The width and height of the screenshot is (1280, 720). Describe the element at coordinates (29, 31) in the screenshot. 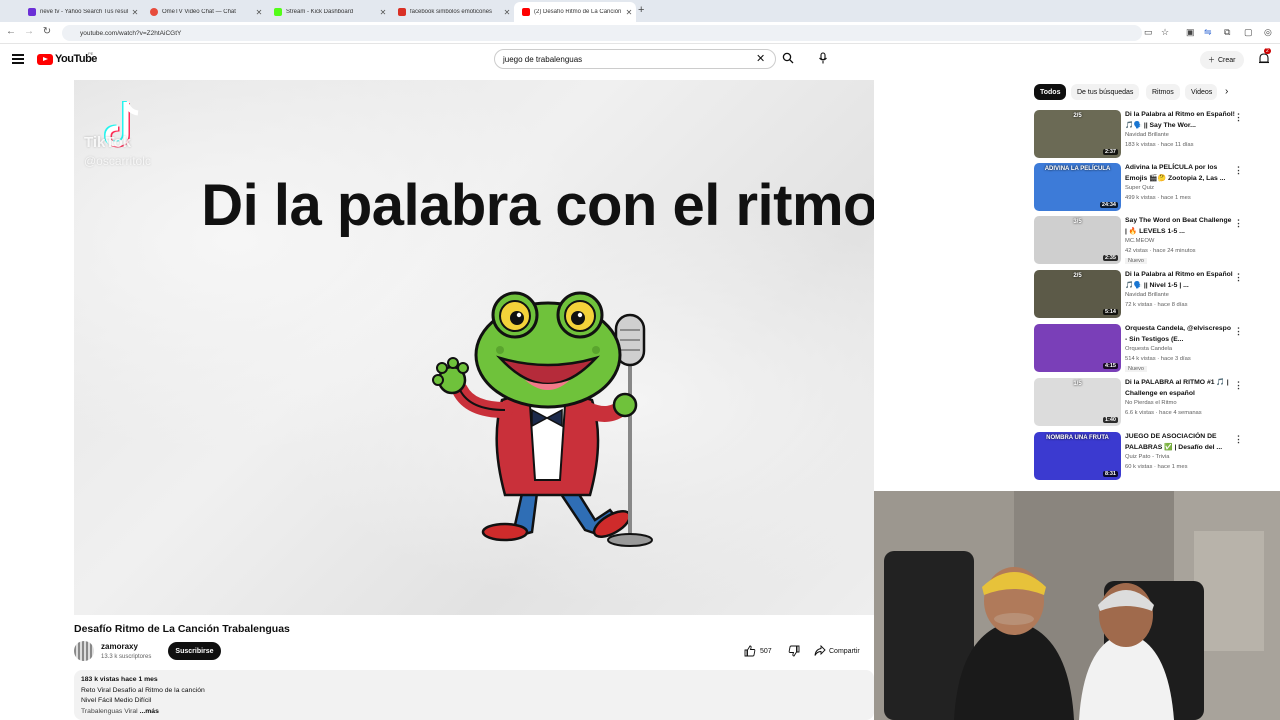

I see `forward-icon: →` at that location.